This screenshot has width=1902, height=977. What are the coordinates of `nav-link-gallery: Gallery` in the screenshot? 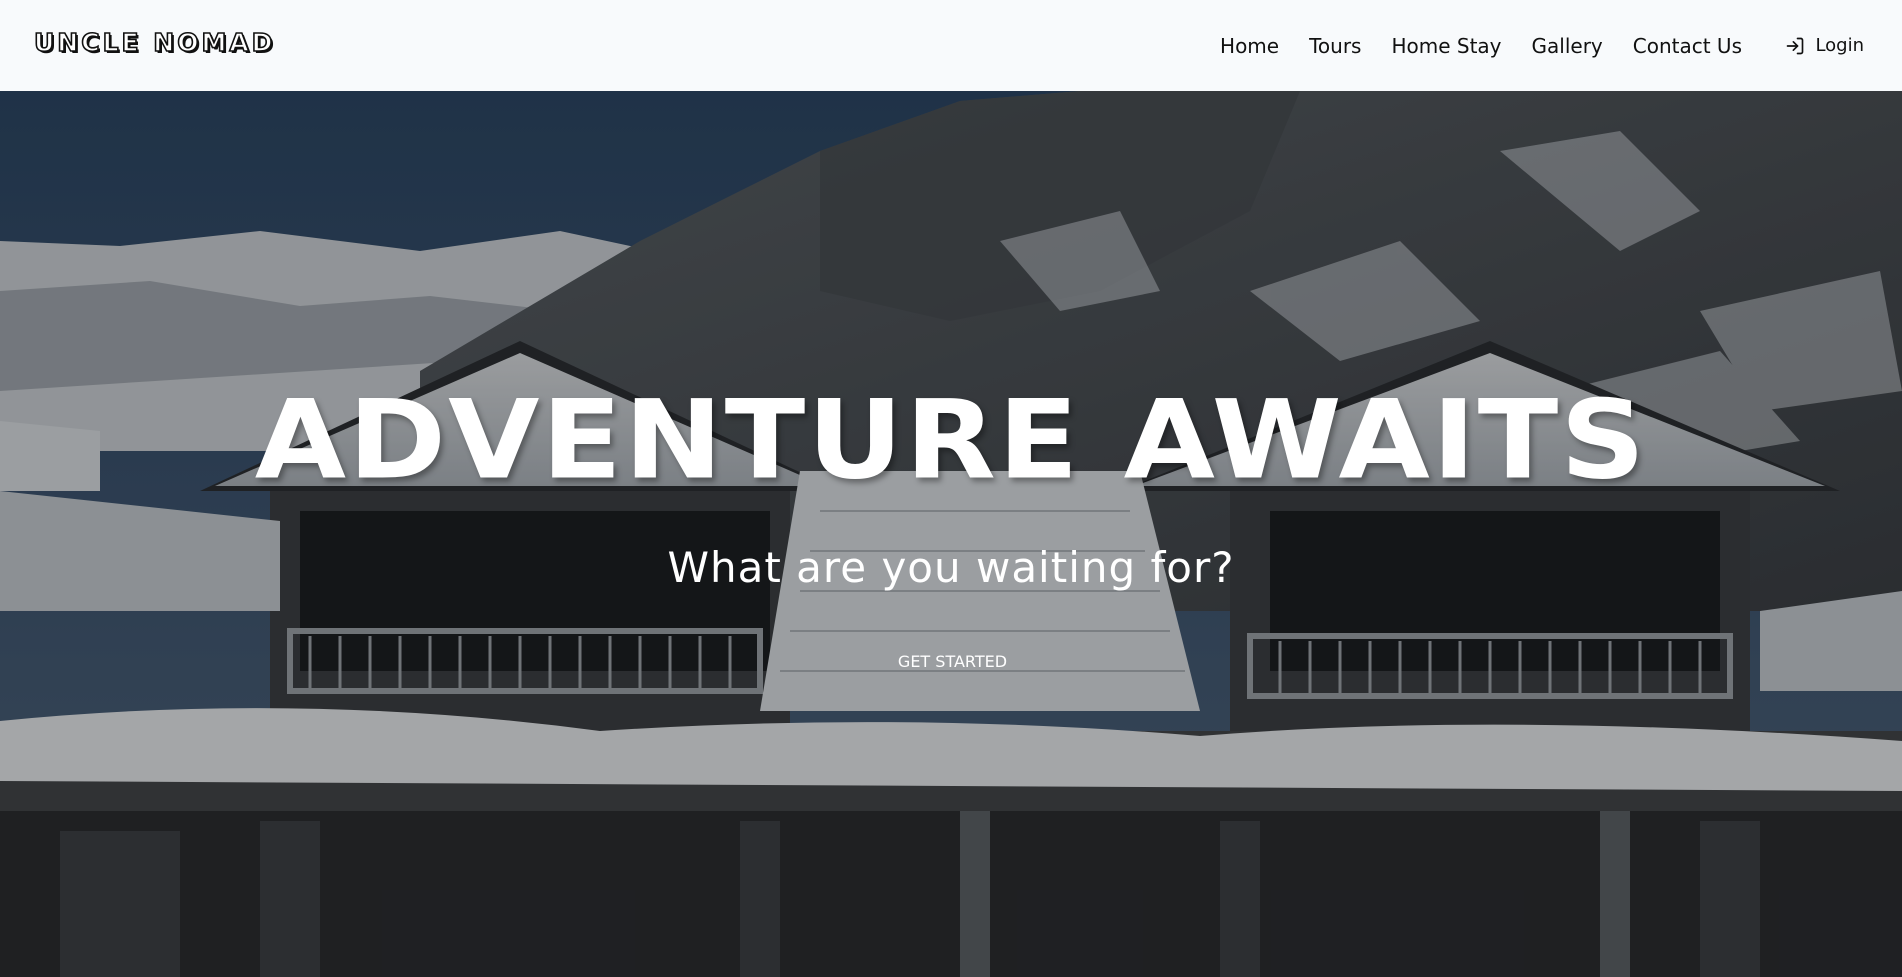 It's located at (1567, 46).